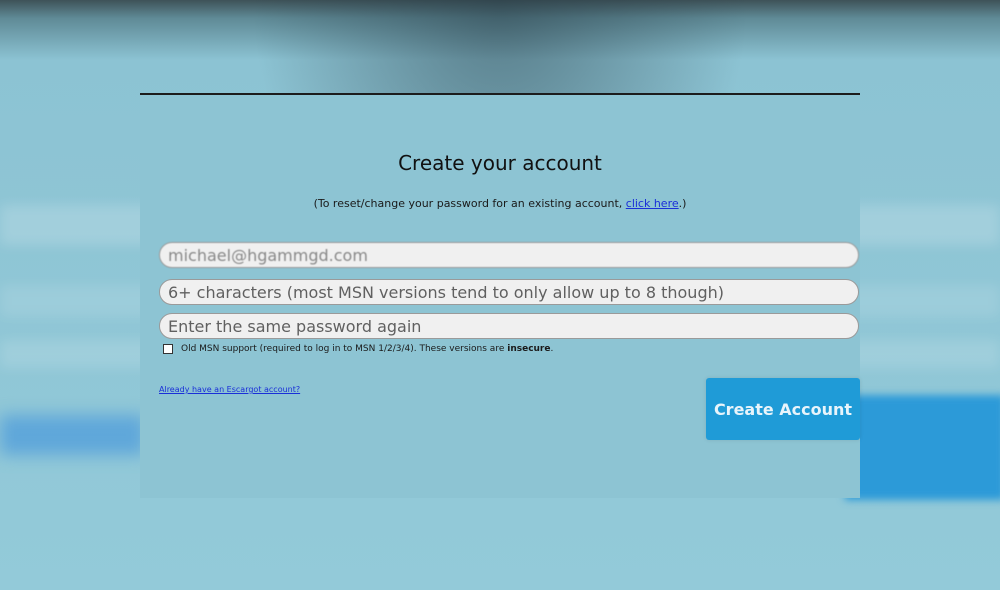 This screenshot has width=1000, height=590. What do you see at coordinates (168, 349) in the screenshot?
I see `old-msn-support-checkbox` at bounding box center [168, 349].